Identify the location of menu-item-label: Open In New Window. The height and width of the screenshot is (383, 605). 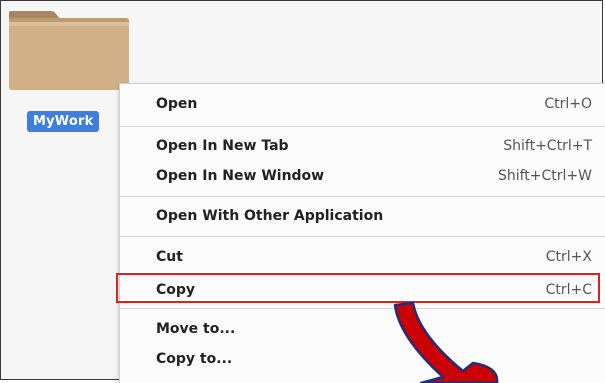
(240, 176).